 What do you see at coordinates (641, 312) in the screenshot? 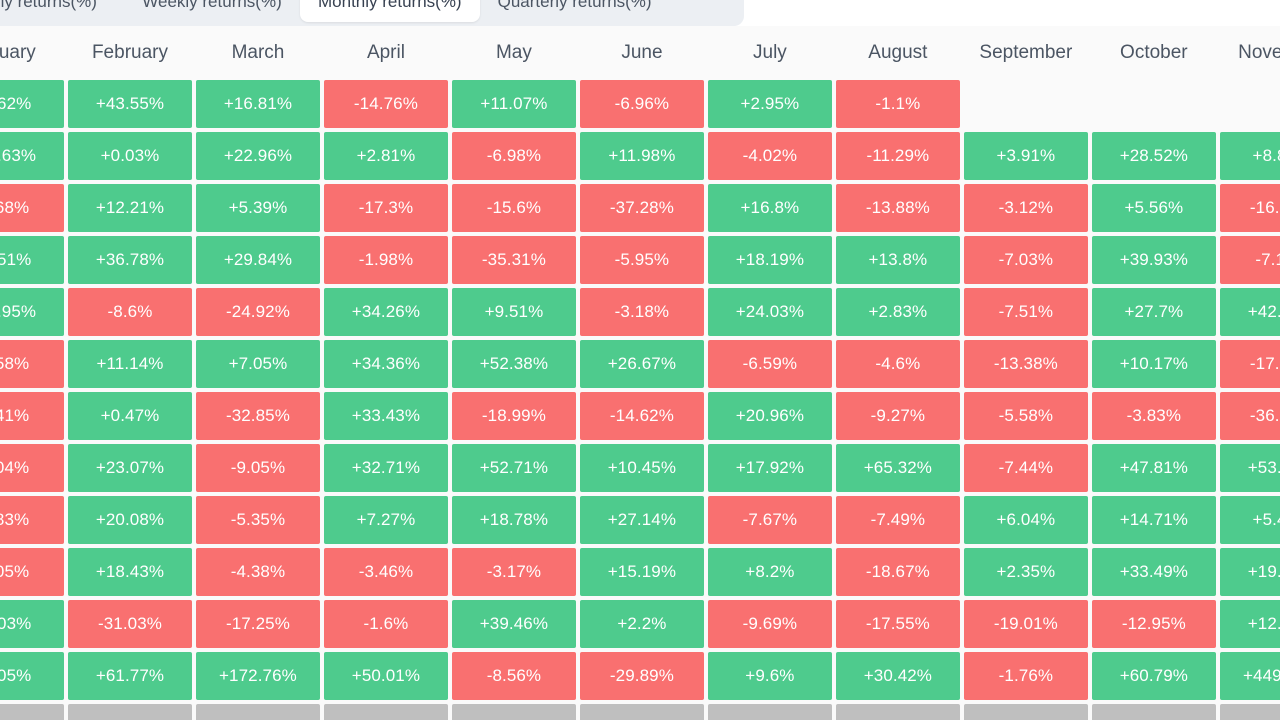
I see `return-cell: -3.18%` at bounding box center [641, 312].